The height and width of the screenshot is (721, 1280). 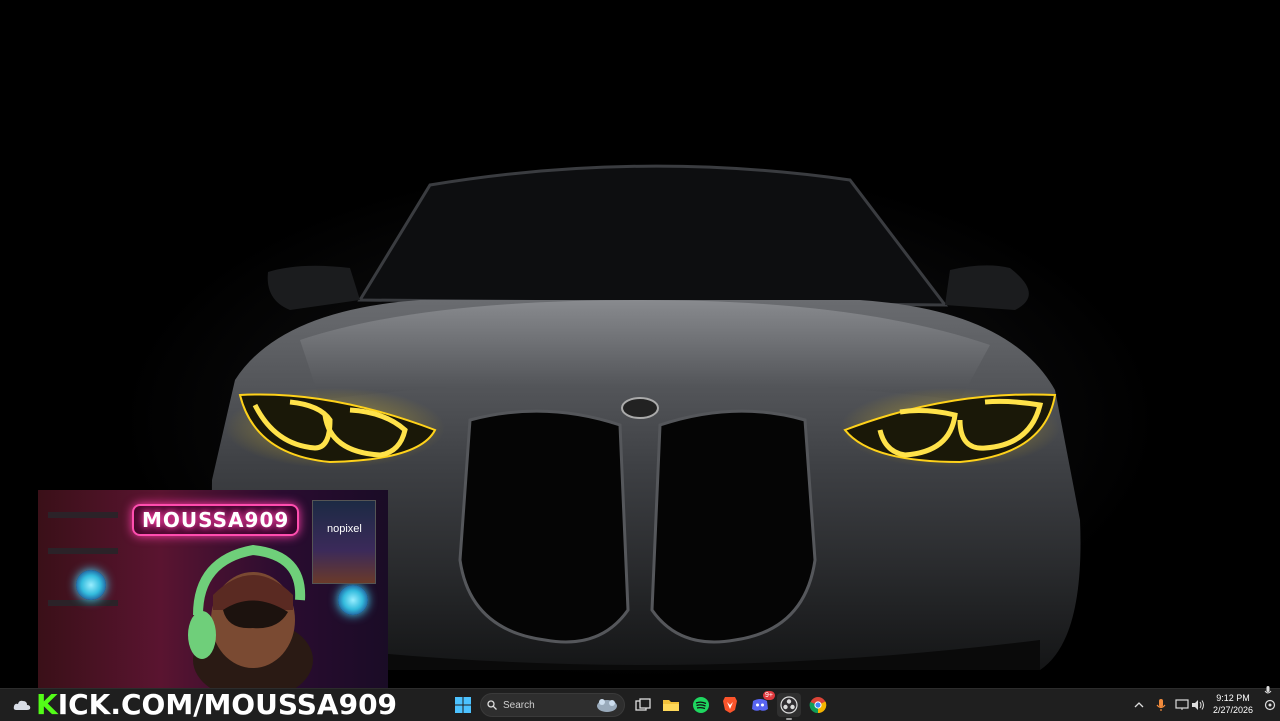 What do you see at coordinates (701, 705) in the screenshot?
I see `spotify-icon` at bounding box center [701, 705].